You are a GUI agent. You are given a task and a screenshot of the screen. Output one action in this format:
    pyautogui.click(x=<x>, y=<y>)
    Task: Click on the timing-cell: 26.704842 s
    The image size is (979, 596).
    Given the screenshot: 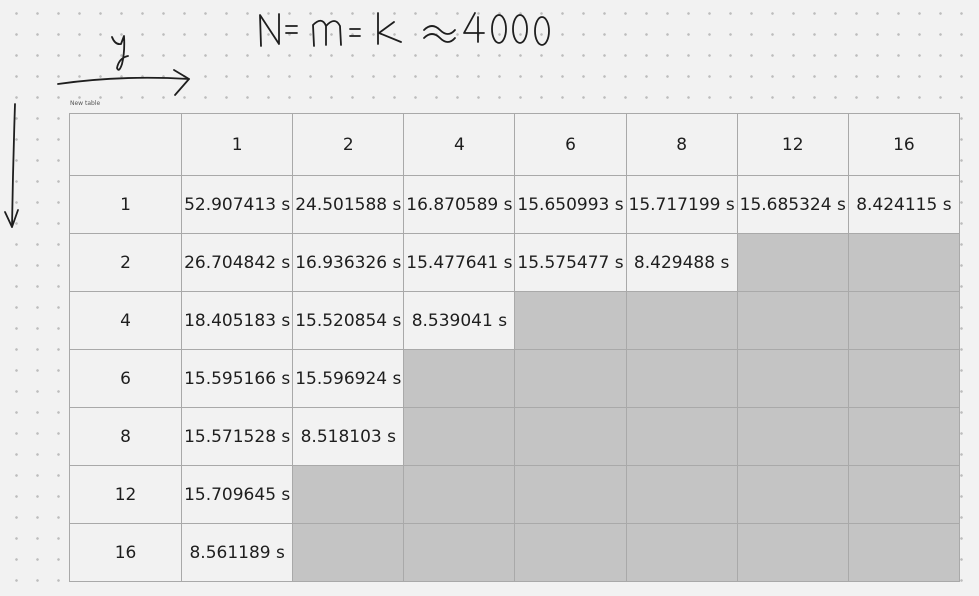 What is the action you would take?
    pyautogui.click(x=237, y=262)
    